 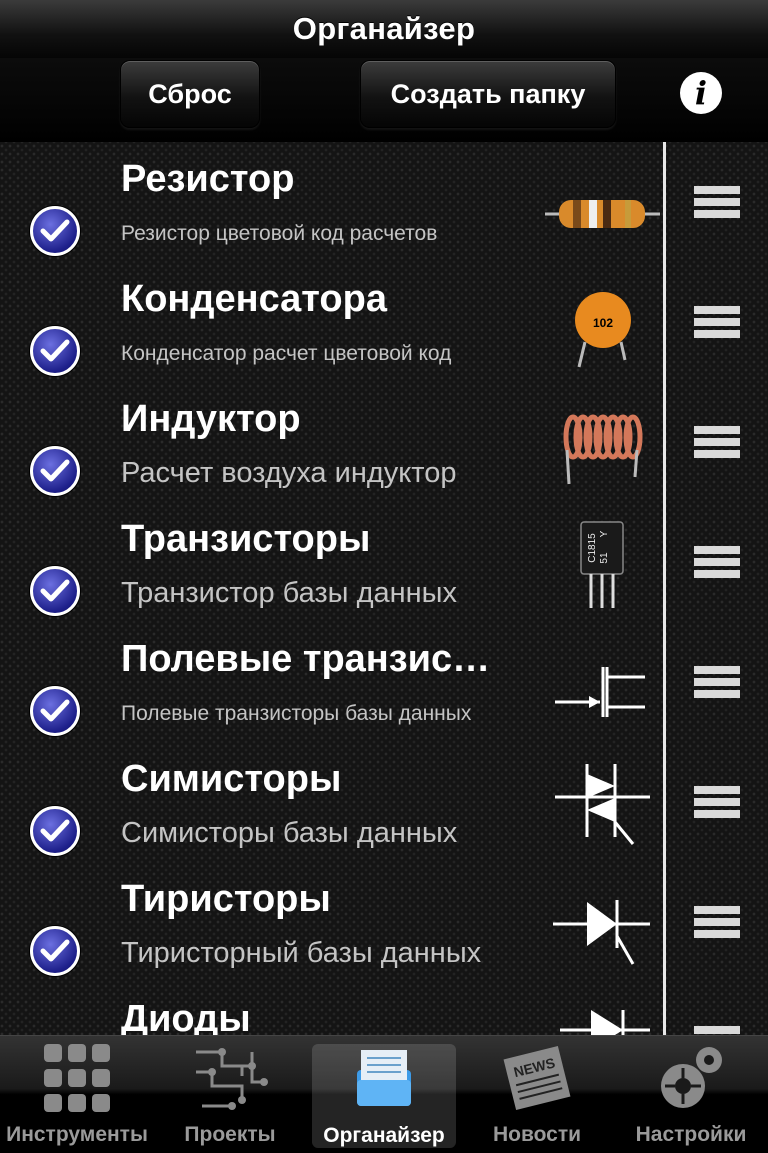 I want to click on item-subtitle: Полевые транзисторы базы данных, so click(x=296, y=713).